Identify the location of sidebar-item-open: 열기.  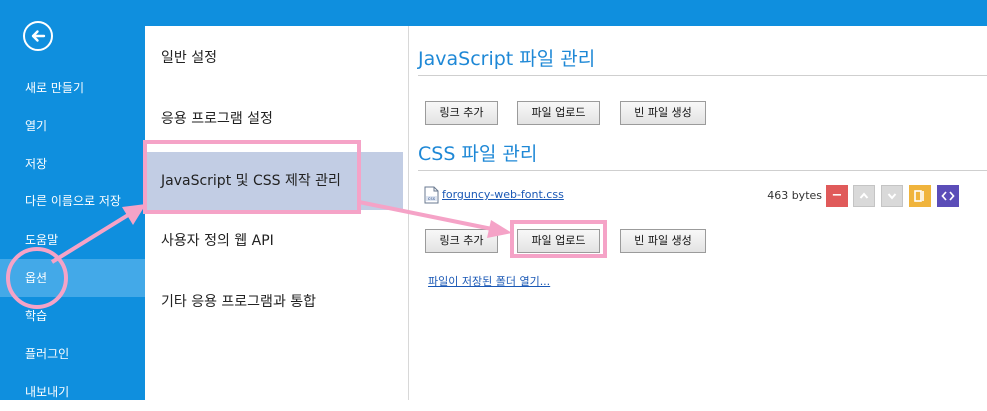
(72, 126).